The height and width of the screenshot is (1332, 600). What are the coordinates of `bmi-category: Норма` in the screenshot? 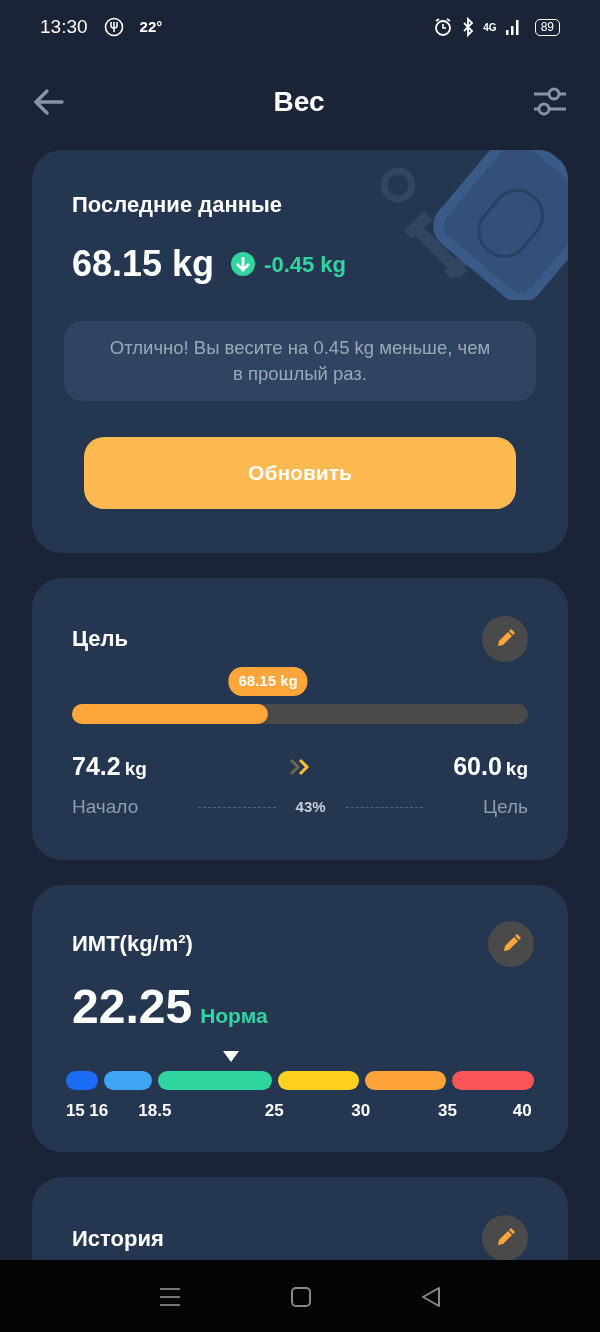 It's located at (234, 1015).